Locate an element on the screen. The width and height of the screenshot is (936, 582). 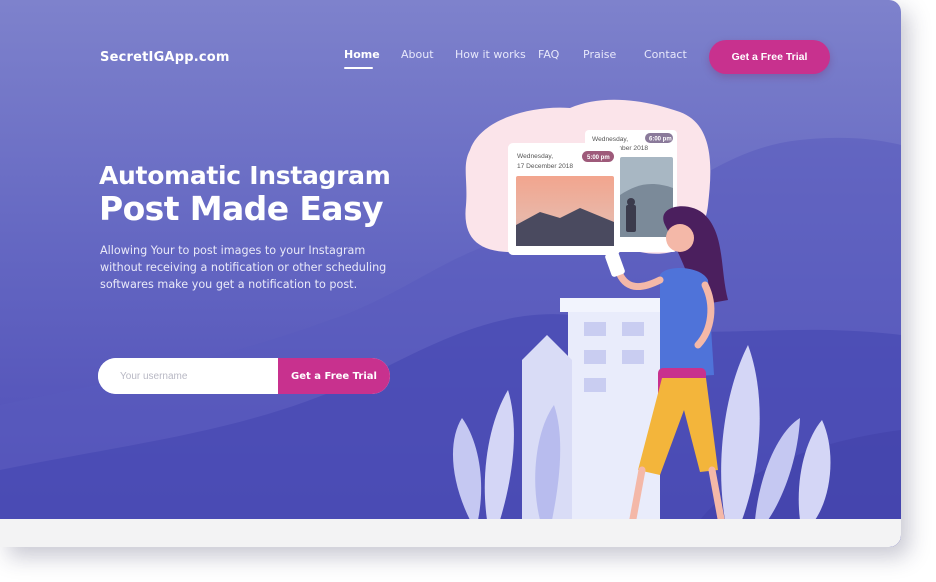
front-post-time: 5:00 pm is located at coordinates (598, 158).